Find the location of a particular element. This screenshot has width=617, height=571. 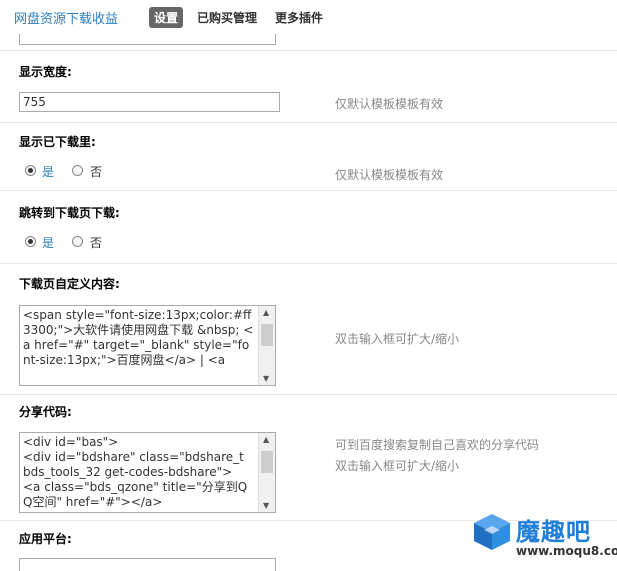

share-code-label: 分享代码: is located at coordinates (45, 412).